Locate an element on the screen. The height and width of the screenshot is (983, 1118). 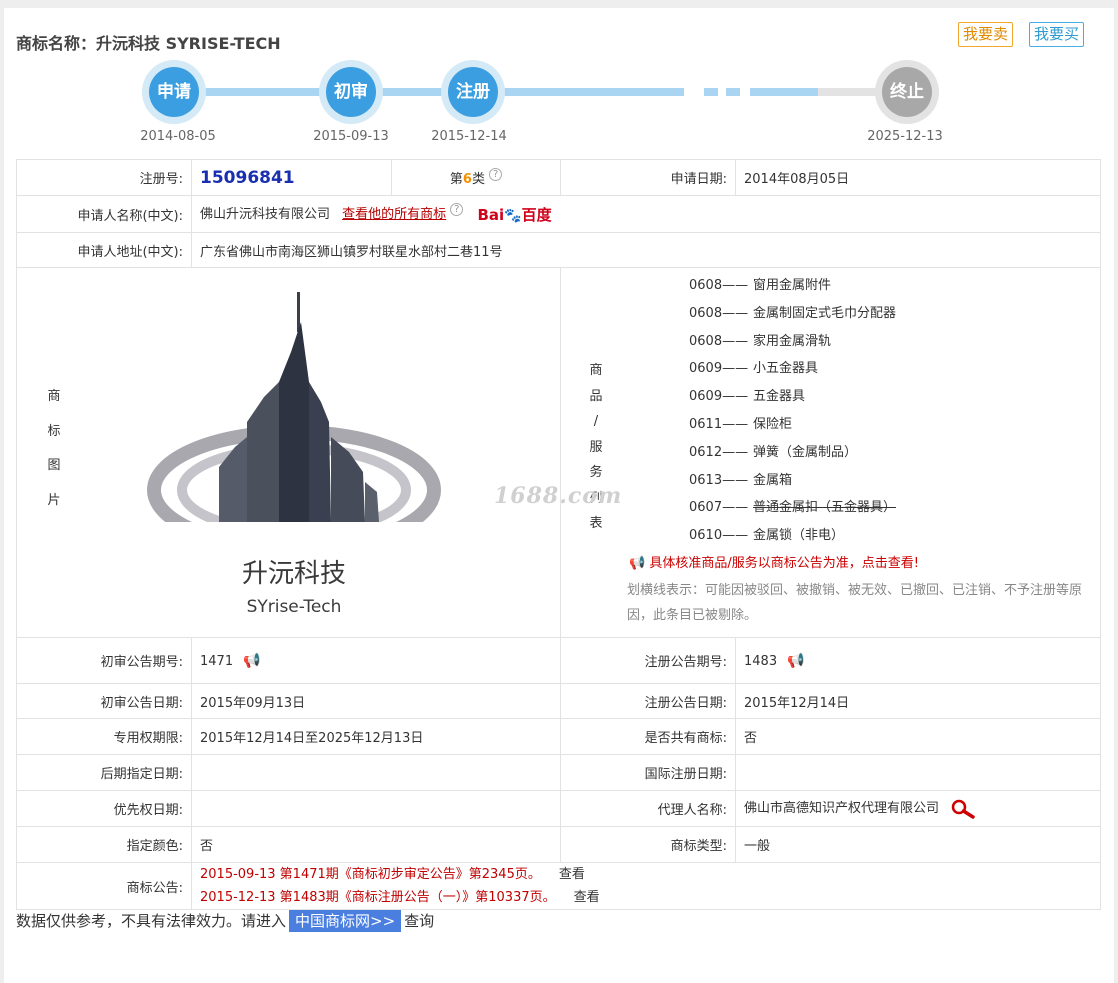
priority-value is located at coordinates (376, 808).